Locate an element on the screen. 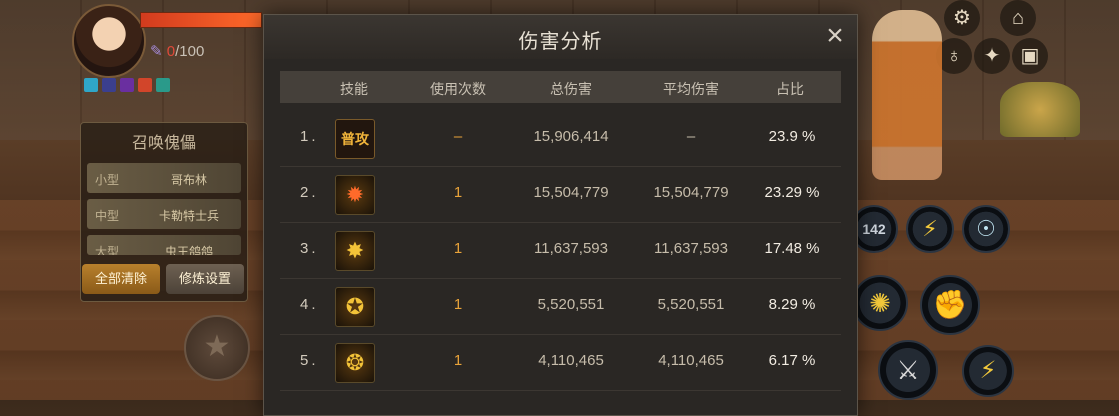 The image size is (1119, 416). row-total: 5,520,551 is located at coordinates (571, 304).